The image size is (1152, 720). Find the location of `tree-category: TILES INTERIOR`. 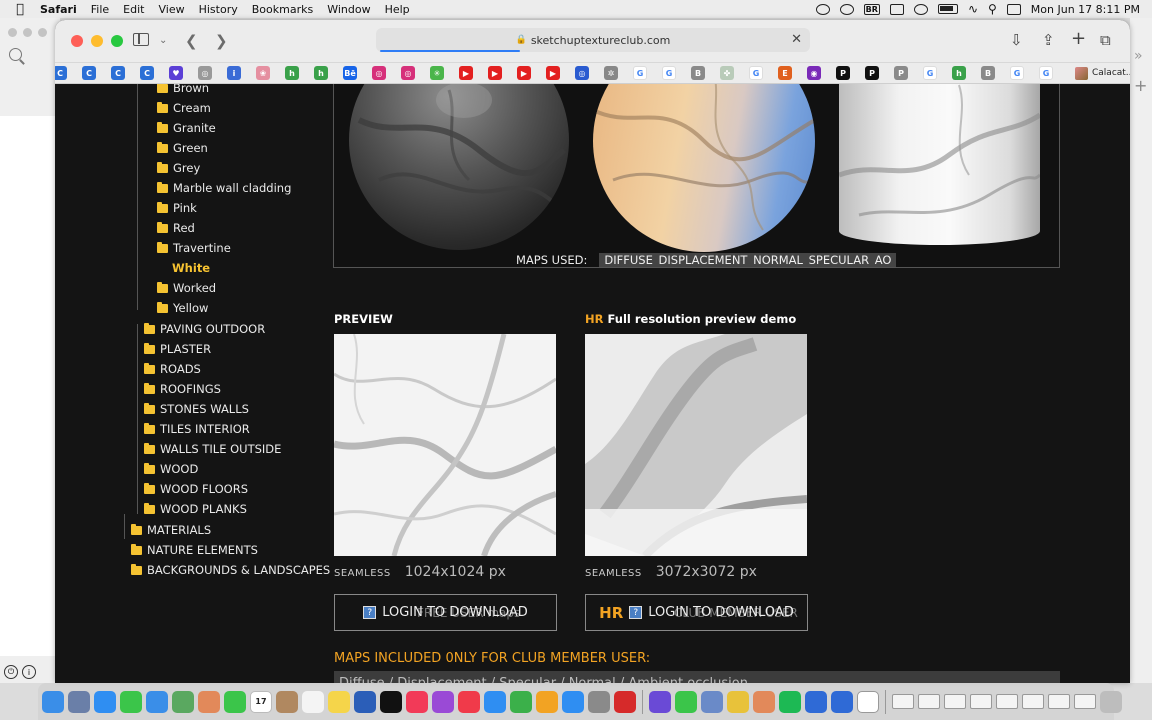

tree-category: TILES INTERIOR is located at coordinates (197, 429).